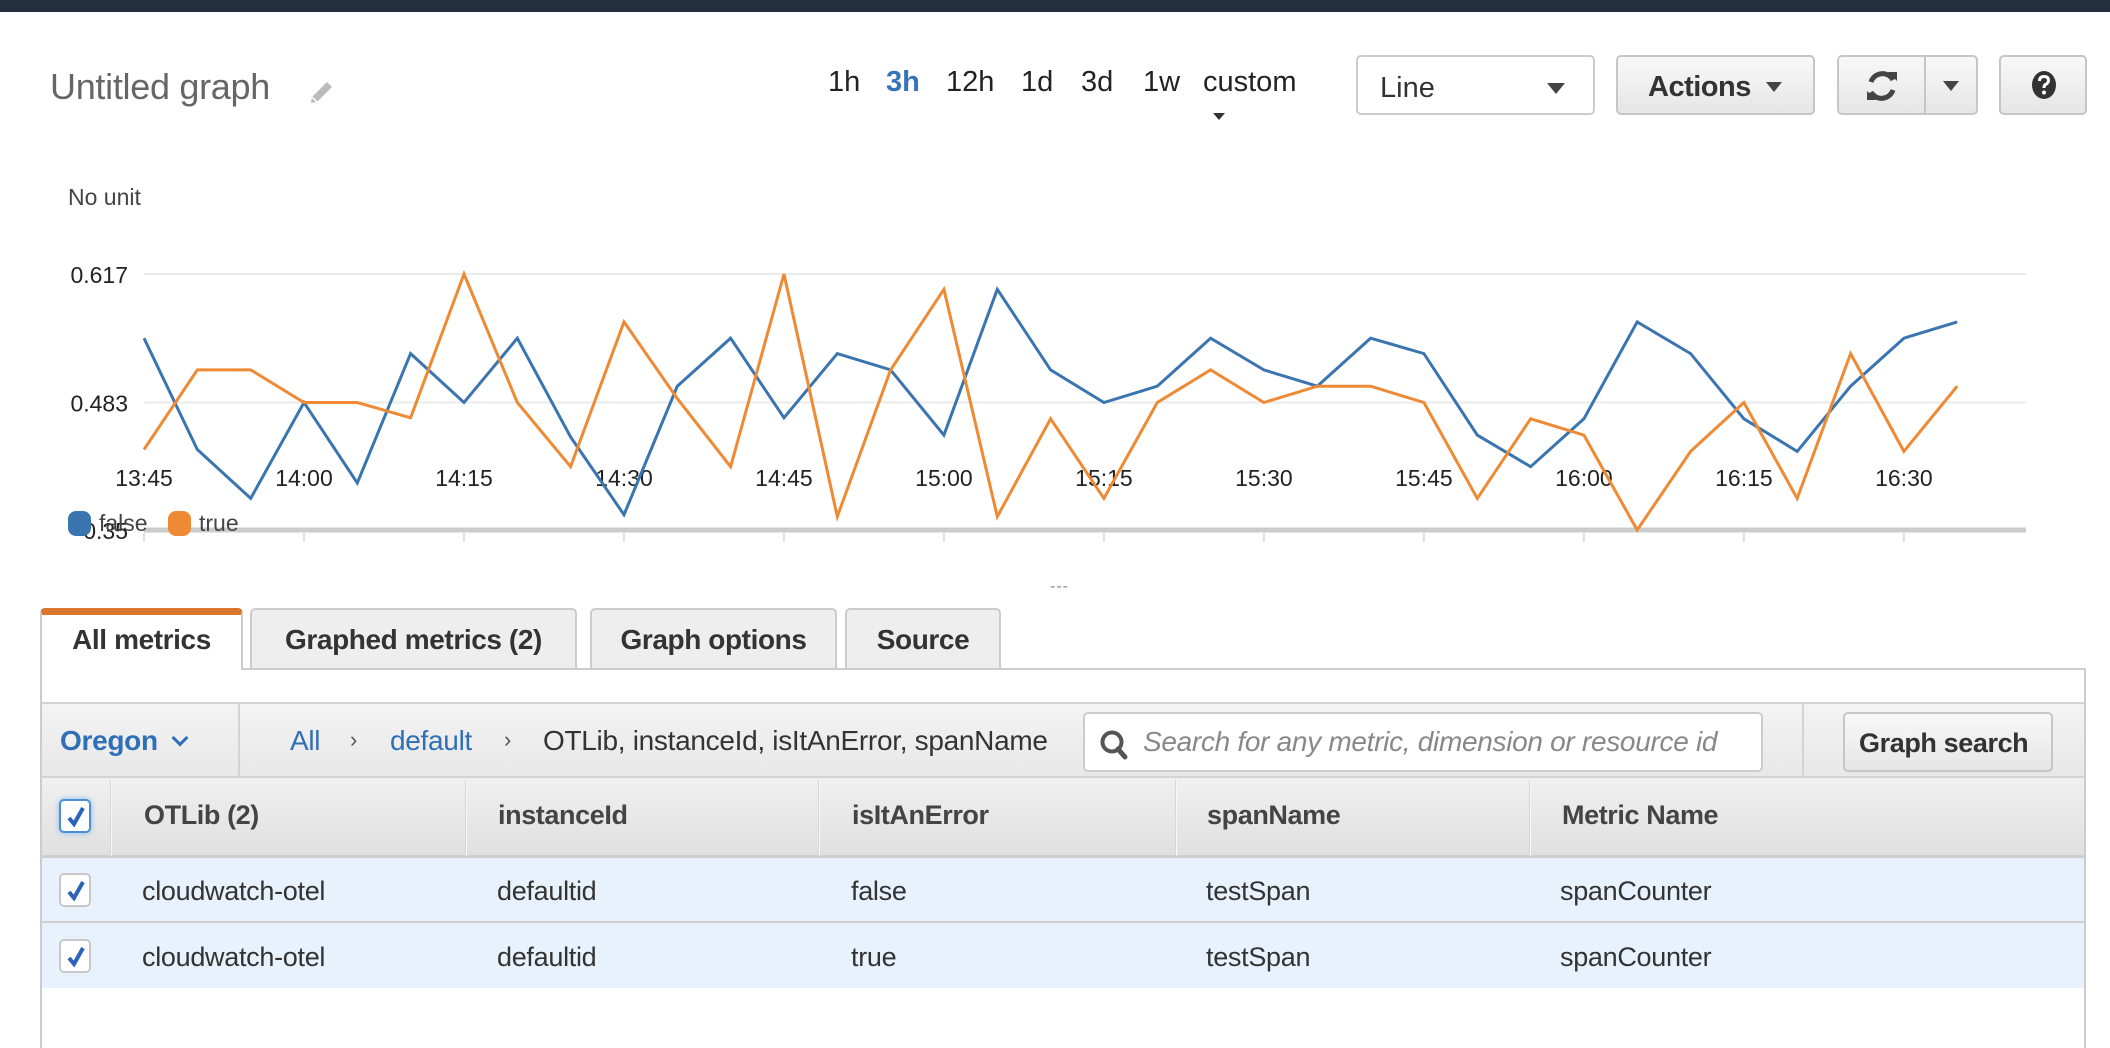 The width and height of the screenshot is (2110, 1048). What do you see at coordinates (201, 815) in the screenshot?
I see `column-header-otlib: OTLib (2)` at bounding box center [201, 815].